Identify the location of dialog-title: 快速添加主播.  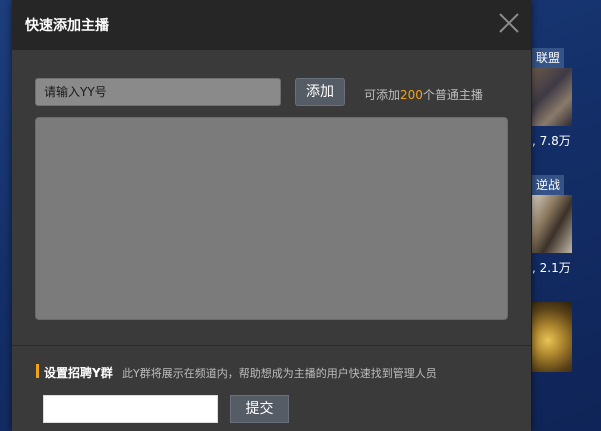
(67, 26).